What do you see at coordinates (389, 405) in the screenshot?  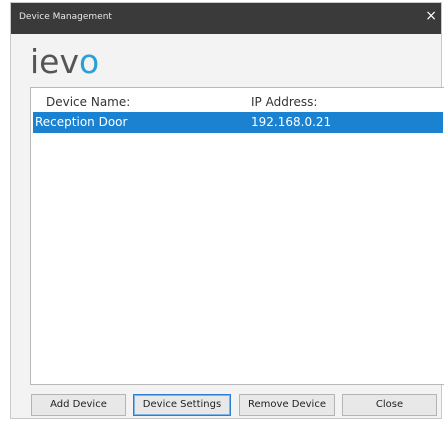 I see `close-button: Close` at bounding box center [389, 405].